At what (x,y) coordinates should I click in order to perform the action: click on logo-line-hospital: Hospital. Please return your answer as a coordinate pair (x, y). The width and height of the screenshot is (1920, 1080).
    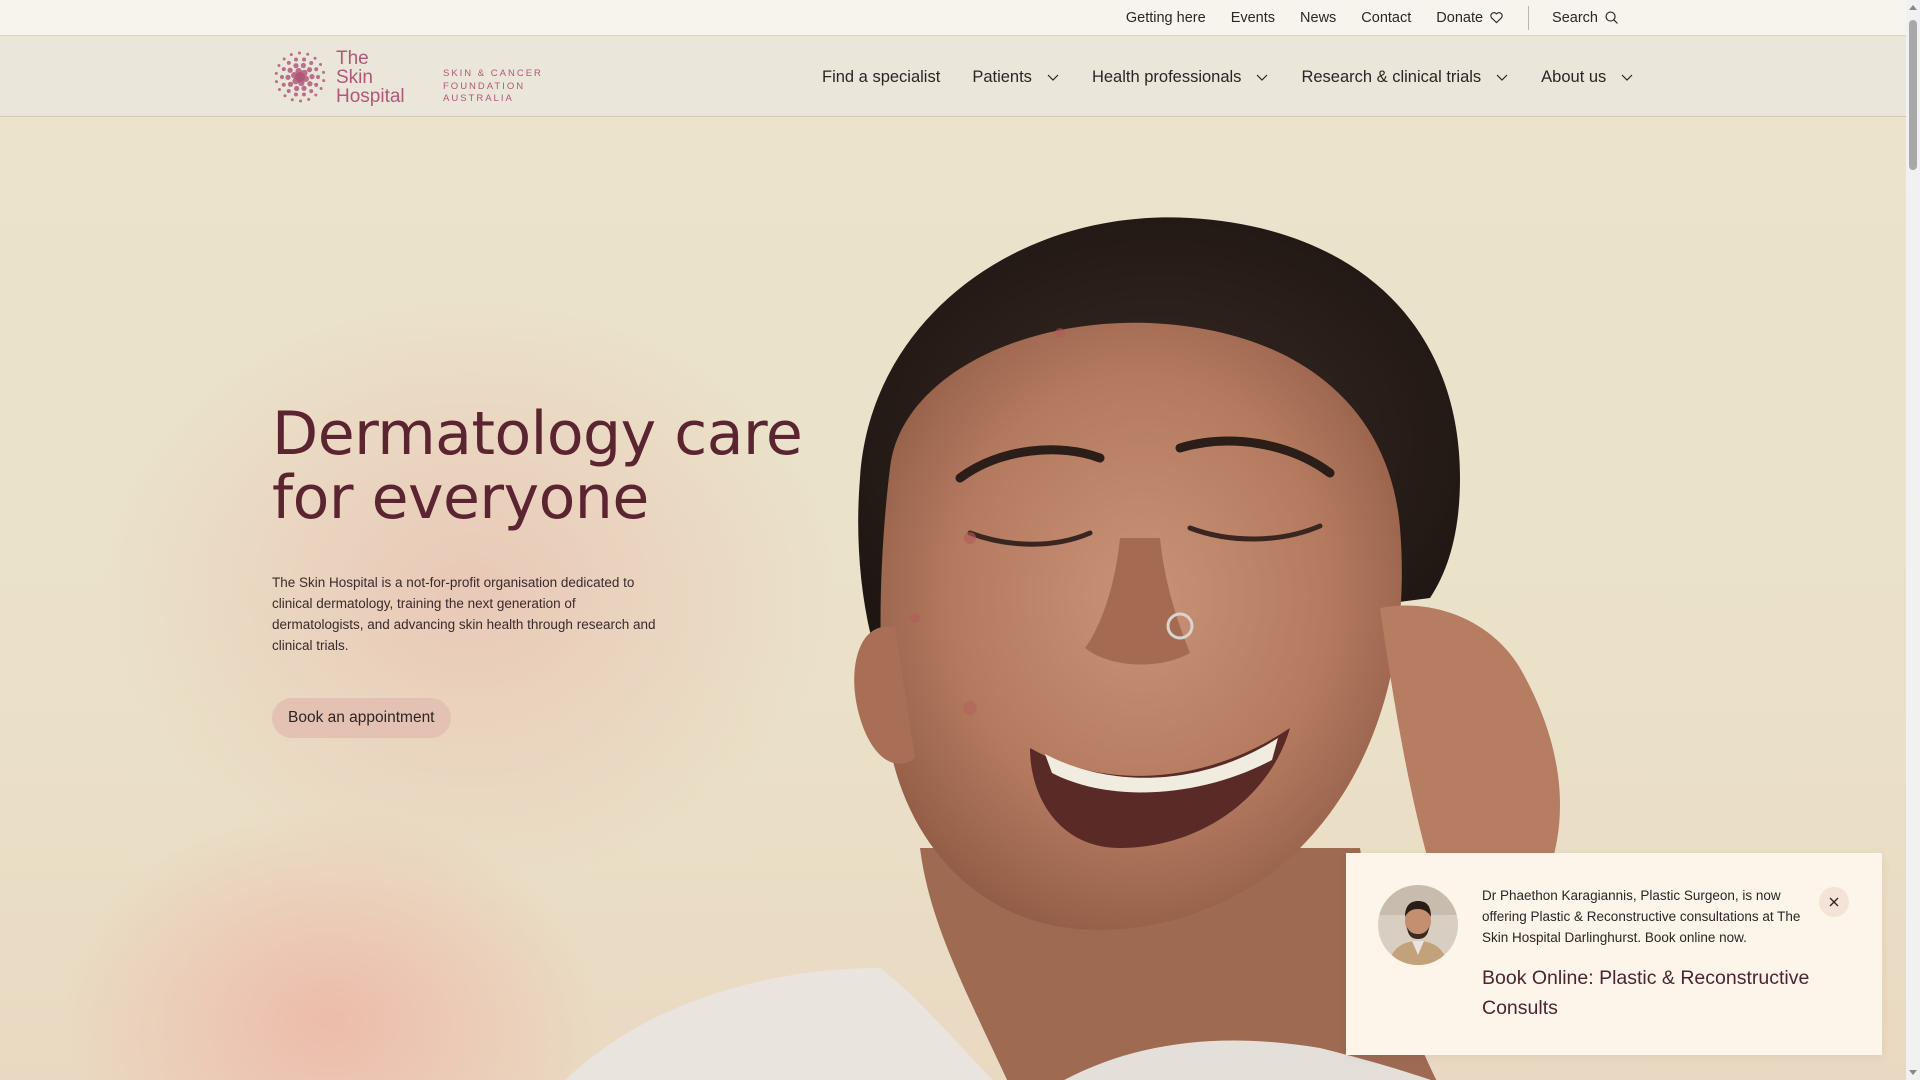
    Looking at the image, I should click on (370, 96).